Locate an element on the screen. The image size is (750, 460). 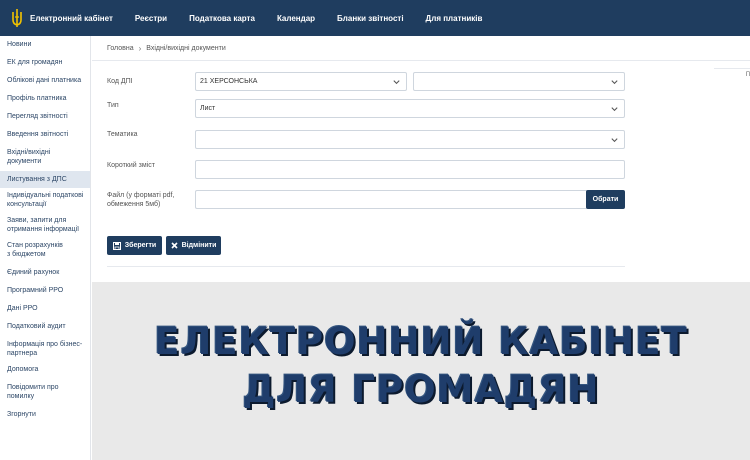
form-divider is located at coordinates (366, 266).